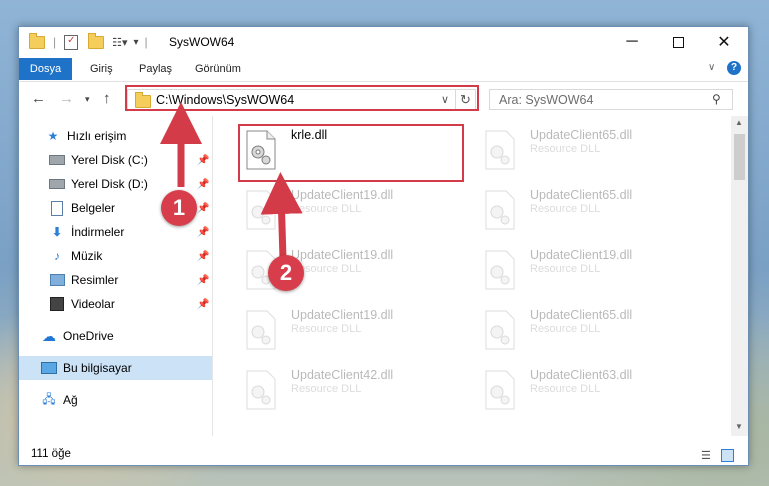  Describe the element at coordinates (179, 208) in the screenshot. I see `step-badge-1: 1` at that location.